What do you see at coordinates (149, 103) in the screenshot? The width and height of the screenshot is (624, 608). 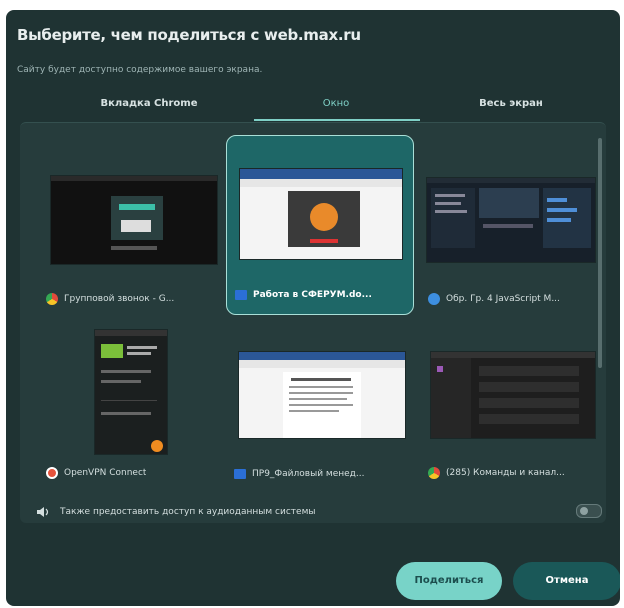 I see `tab-chrome: Вкладка Chrome` at bounding box center [149, 103].